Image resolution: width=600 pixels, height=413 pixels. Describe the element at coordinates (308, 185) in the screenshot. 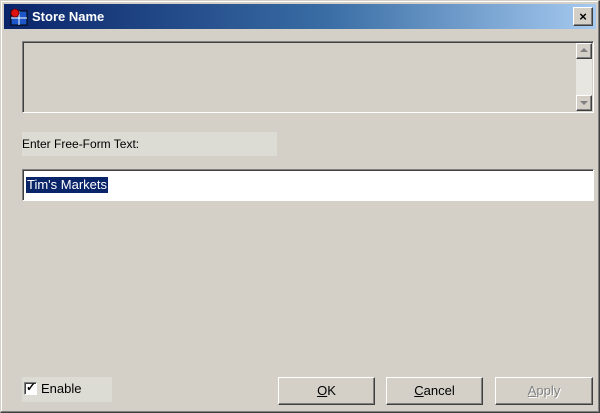

I see `free-form-text-input: Tim's Markets` at that location.